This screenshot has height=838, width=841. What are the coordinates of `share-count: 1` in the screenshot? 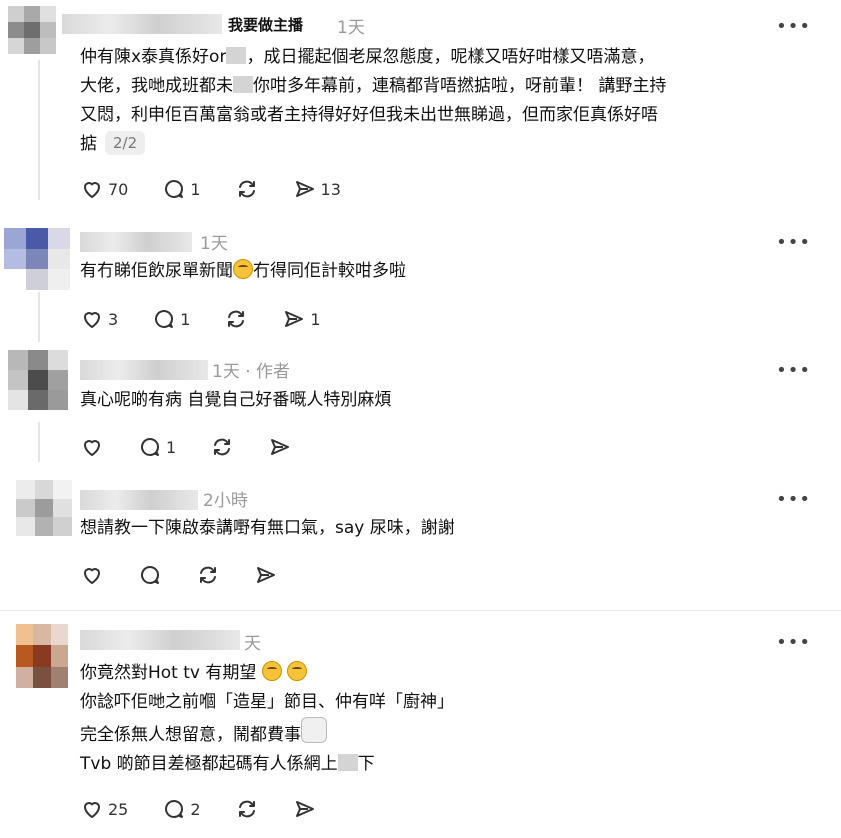 It's located at (315, 319).